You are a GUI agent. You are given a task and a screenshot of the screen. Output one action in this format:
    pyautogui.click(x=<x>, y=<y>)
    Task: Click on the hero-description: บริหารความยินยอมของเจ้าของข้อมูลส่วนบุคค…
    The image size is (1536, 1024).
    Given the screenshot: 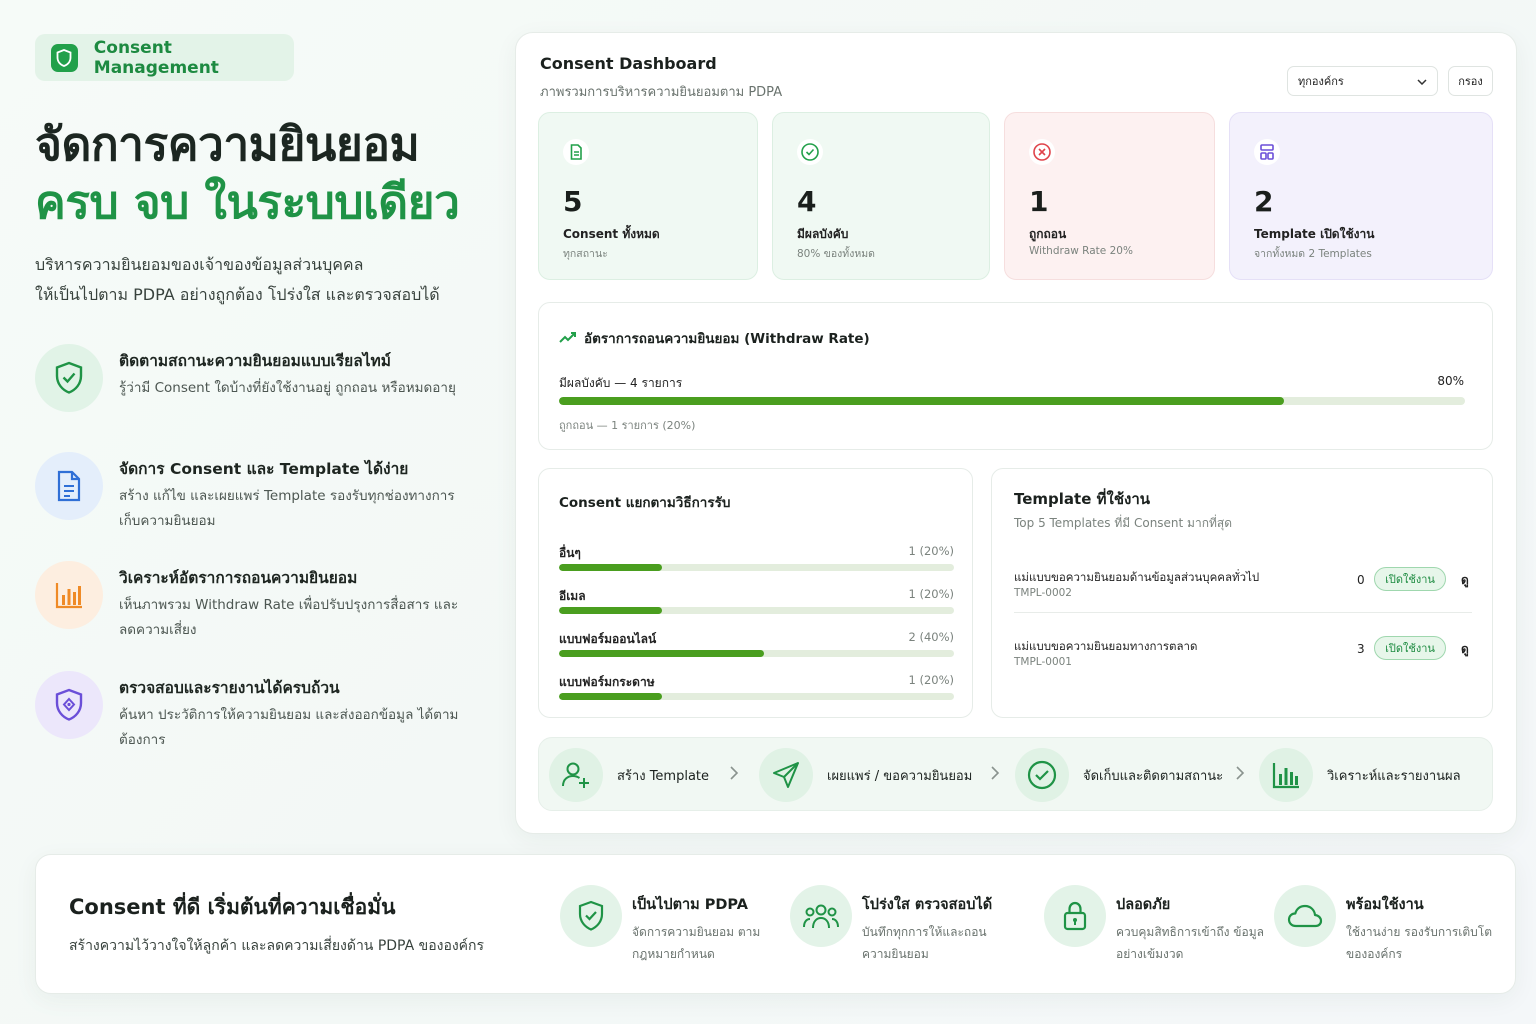 What is the action you would take?
    pyautogui.click(x=237, y=279)
    